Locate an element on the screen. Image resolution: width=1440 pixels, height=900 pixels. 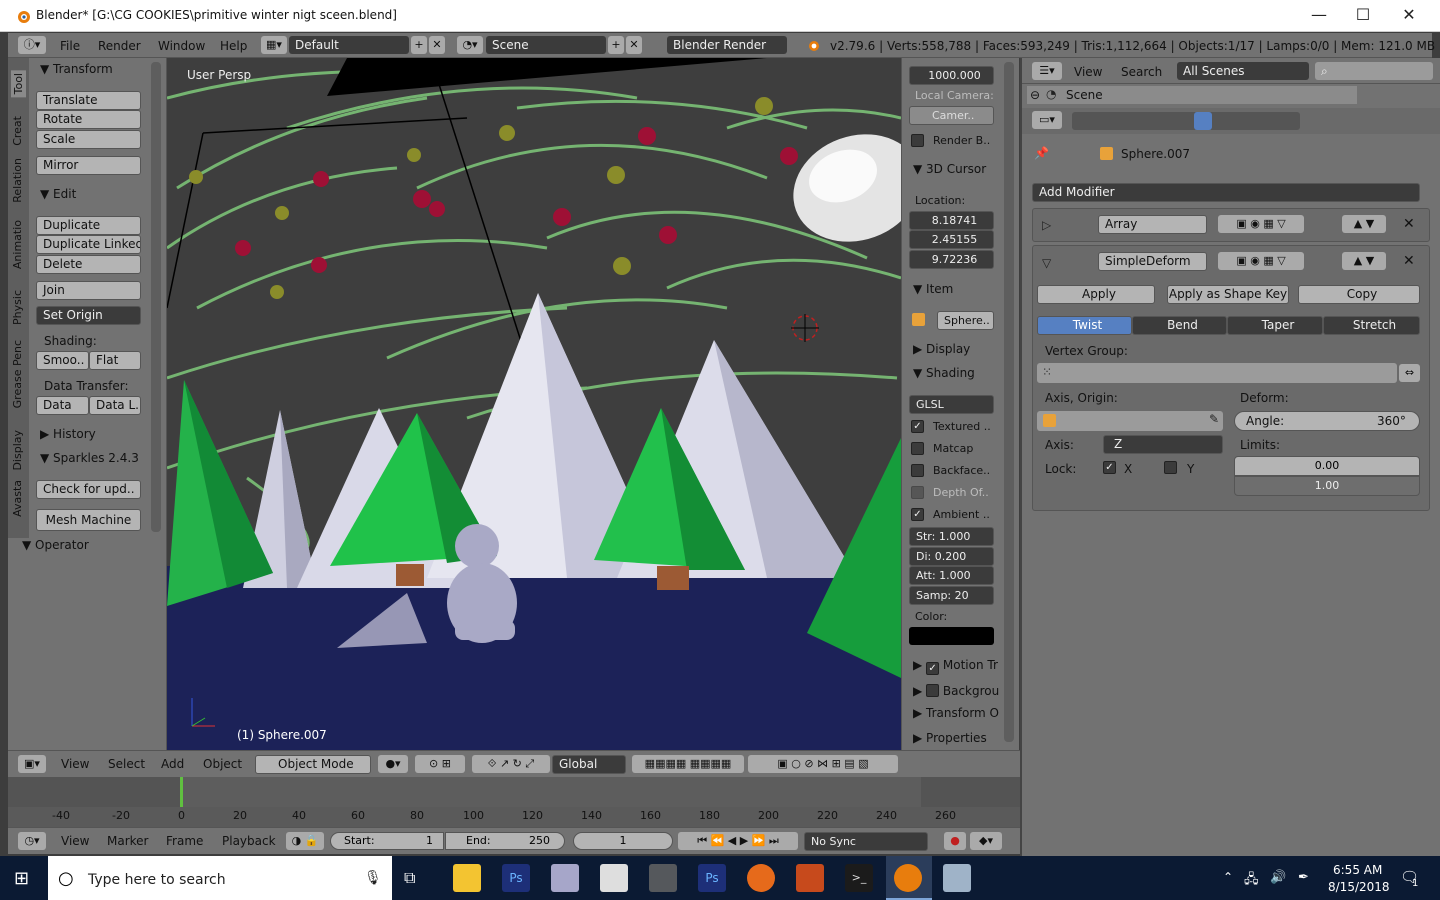
matcap-checkbox is located at coordinates (917, 448).